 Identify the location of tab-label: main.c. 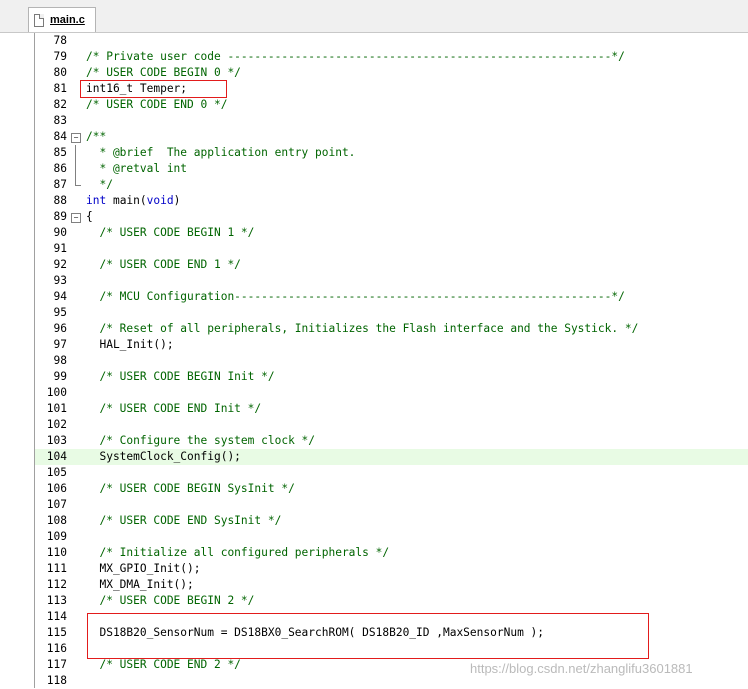
(67, 20).